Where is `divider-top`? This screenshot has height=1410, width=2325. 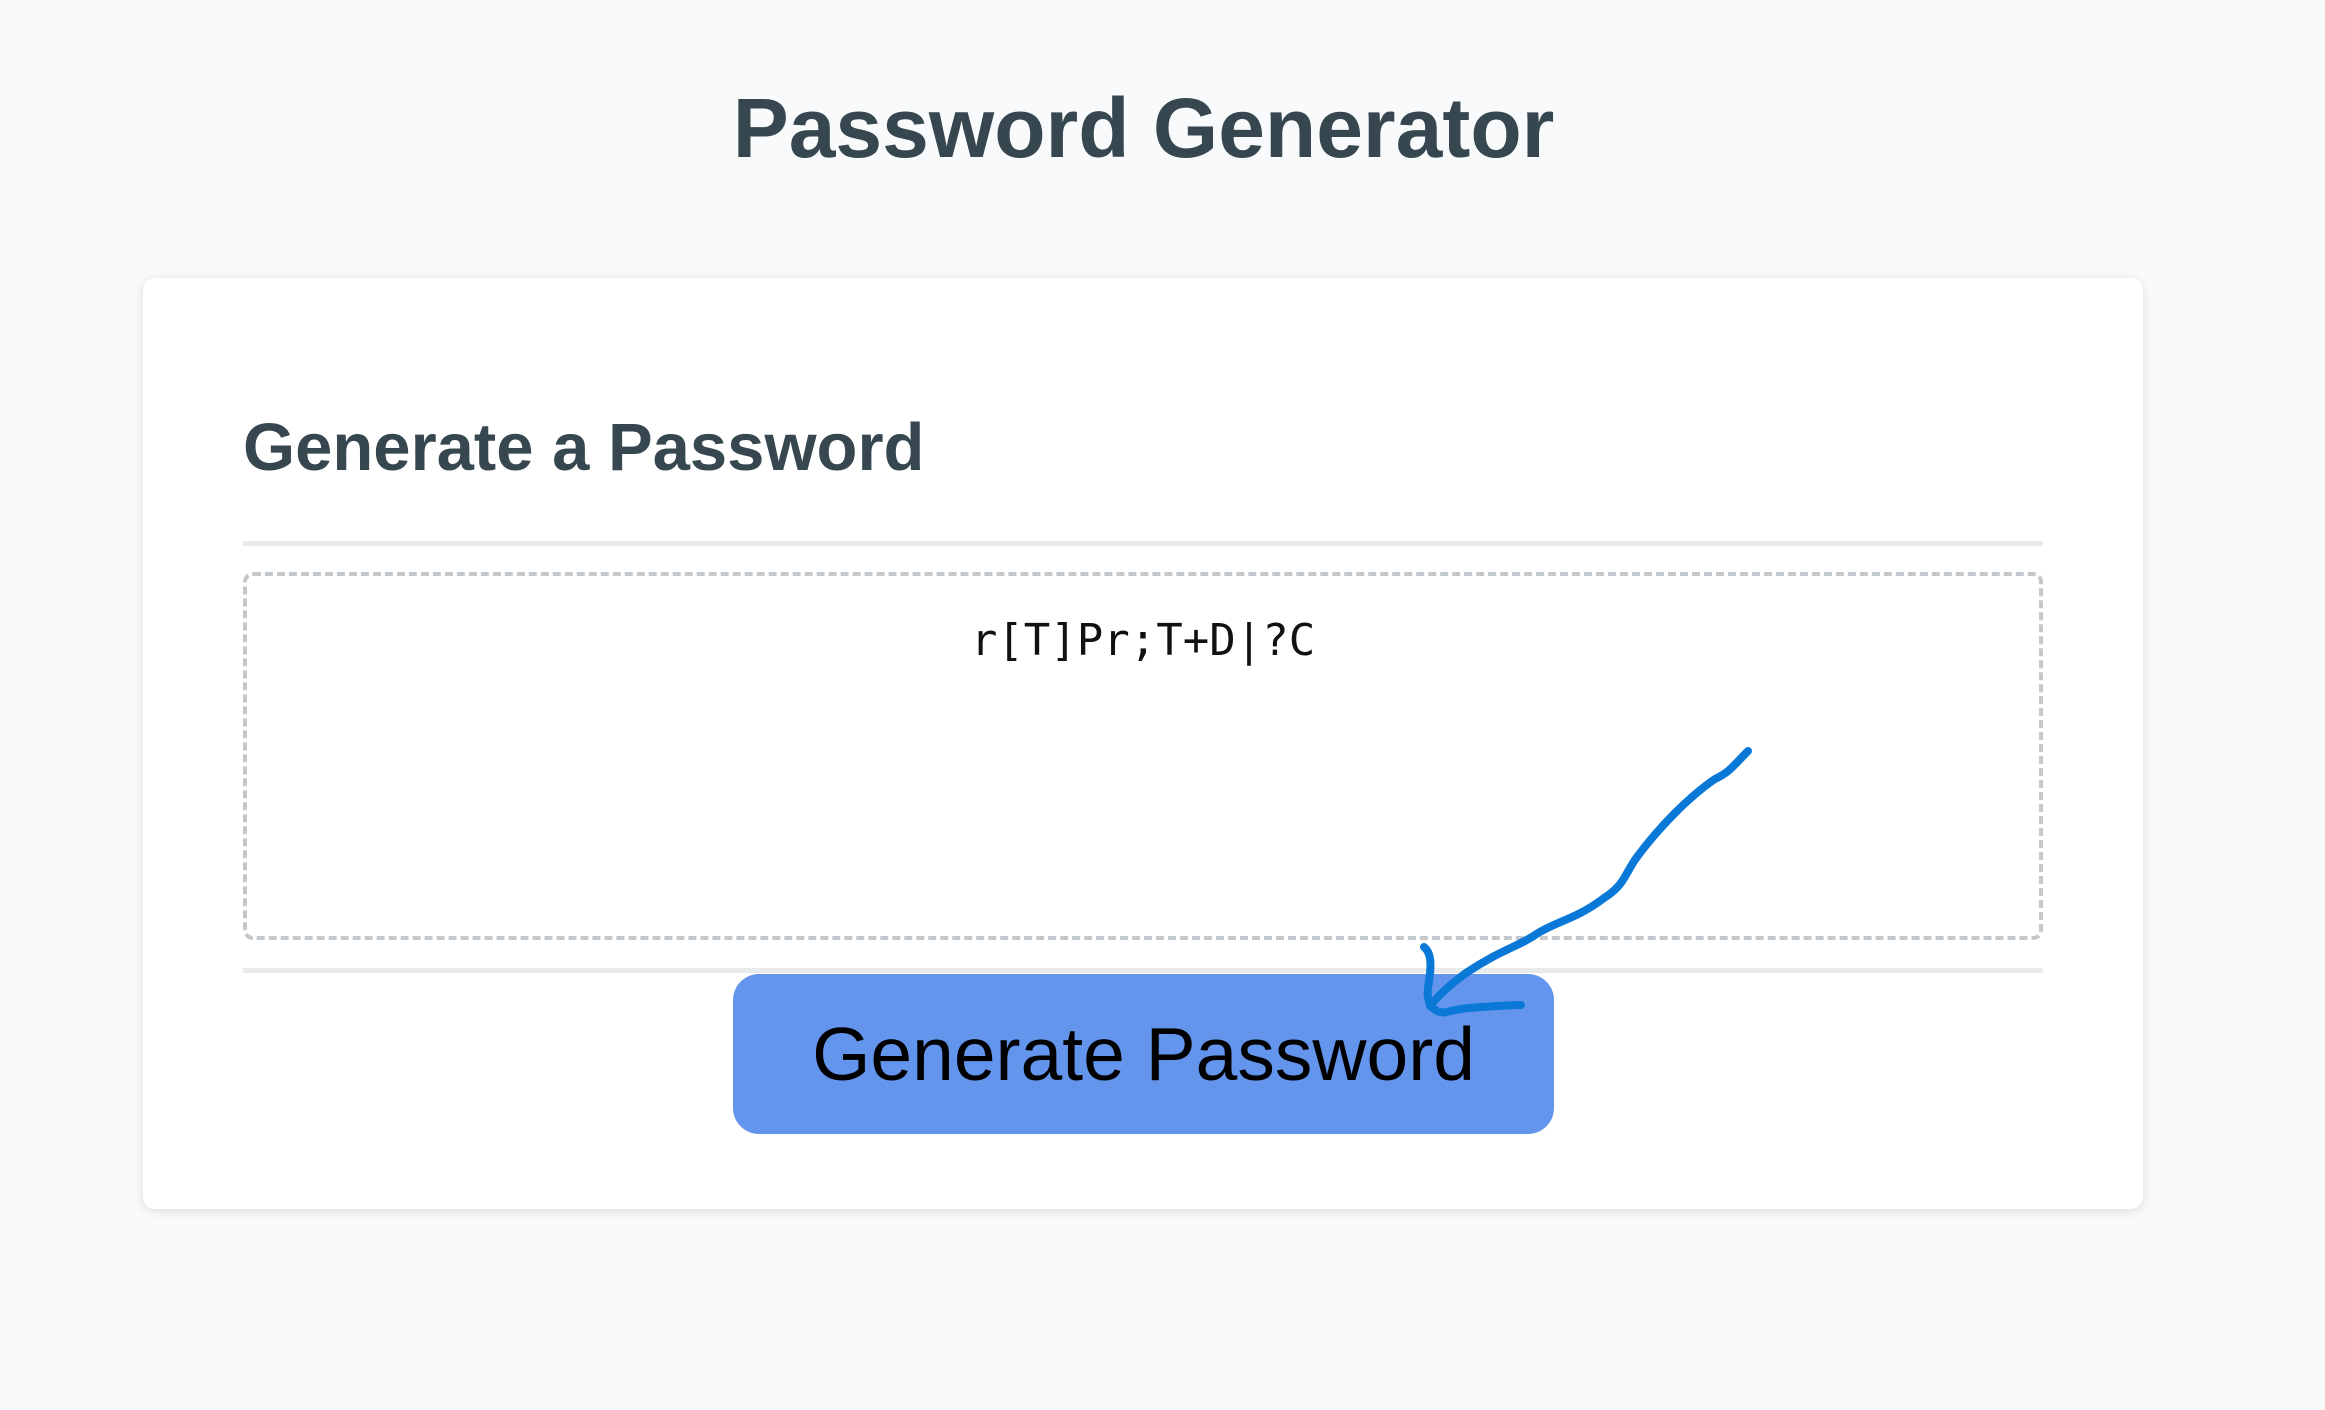 divider-top is located at coordinates (1143, 543).